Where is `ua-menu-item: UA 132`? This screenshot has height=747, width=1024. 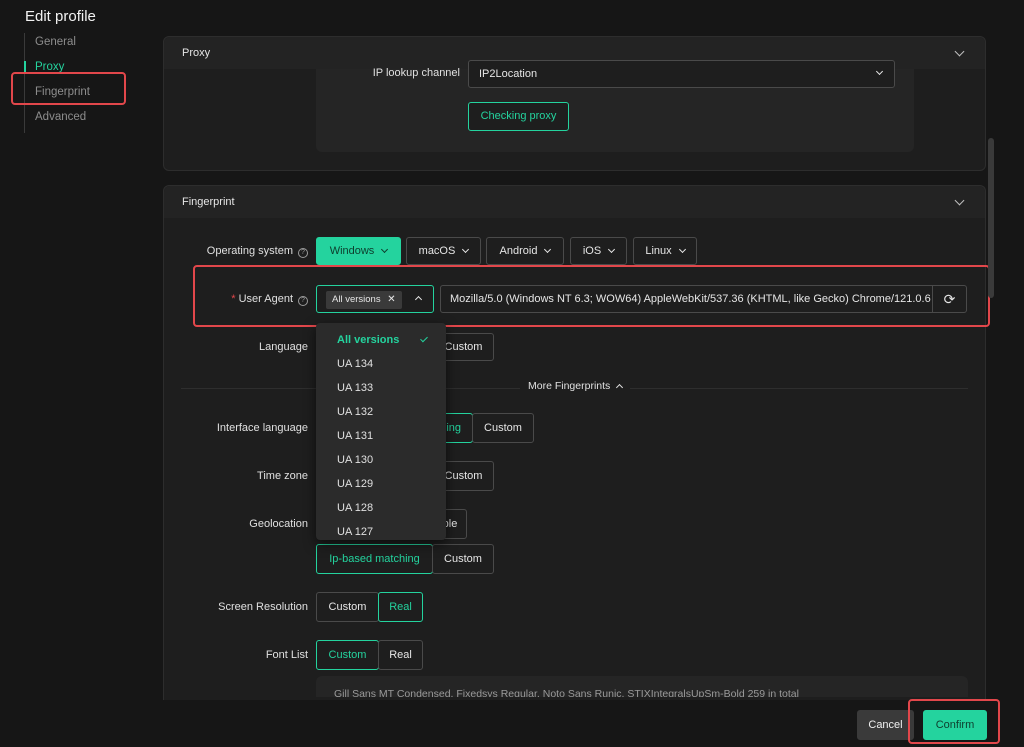 ua-menu-item: UA 132 is located at coordinates (381, 412).